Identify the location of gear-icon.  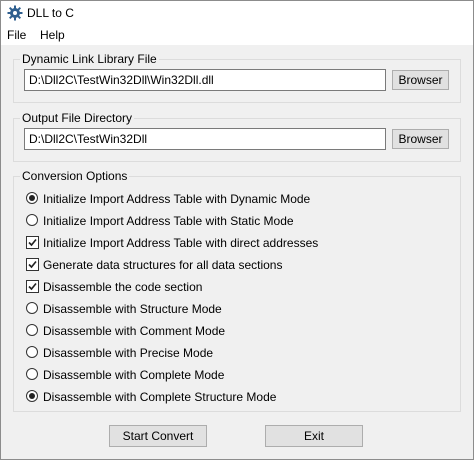
(15, 13).